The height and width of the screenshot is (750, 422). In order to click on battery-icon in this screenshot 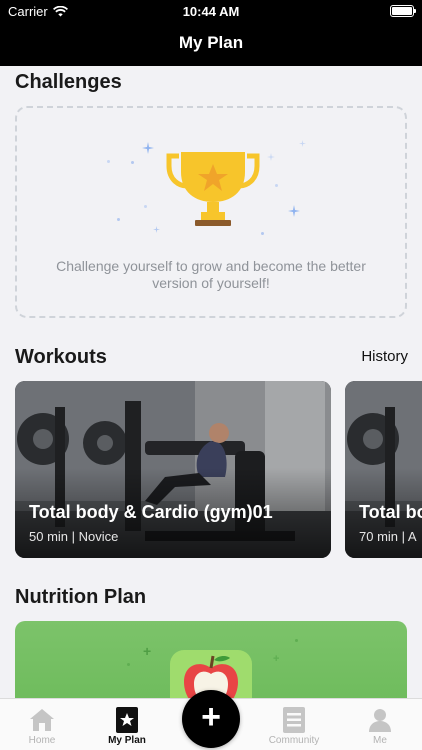, I will do `click(403, 11)`.